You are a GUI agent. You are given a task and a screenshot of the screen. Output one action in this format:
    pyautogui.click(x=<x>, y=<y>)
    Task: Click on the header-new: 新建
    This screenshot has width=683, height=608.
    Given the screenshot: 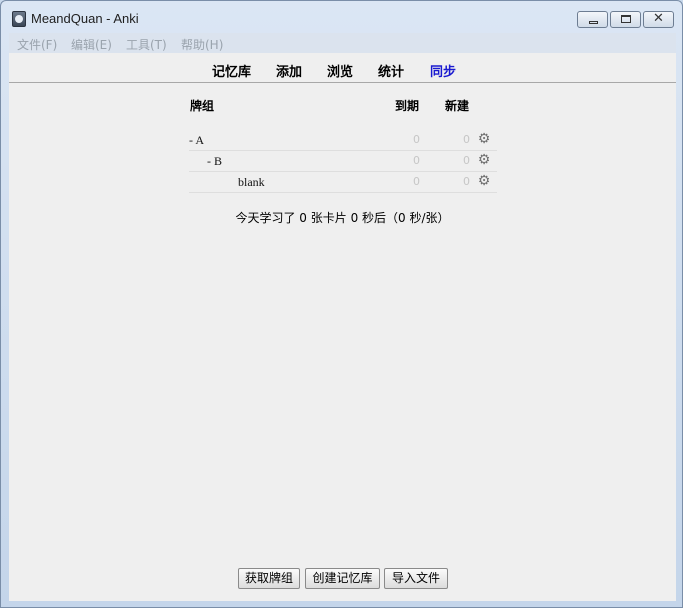 What is the action you would take?
    pyautogui.click(x=457, y=106)
    